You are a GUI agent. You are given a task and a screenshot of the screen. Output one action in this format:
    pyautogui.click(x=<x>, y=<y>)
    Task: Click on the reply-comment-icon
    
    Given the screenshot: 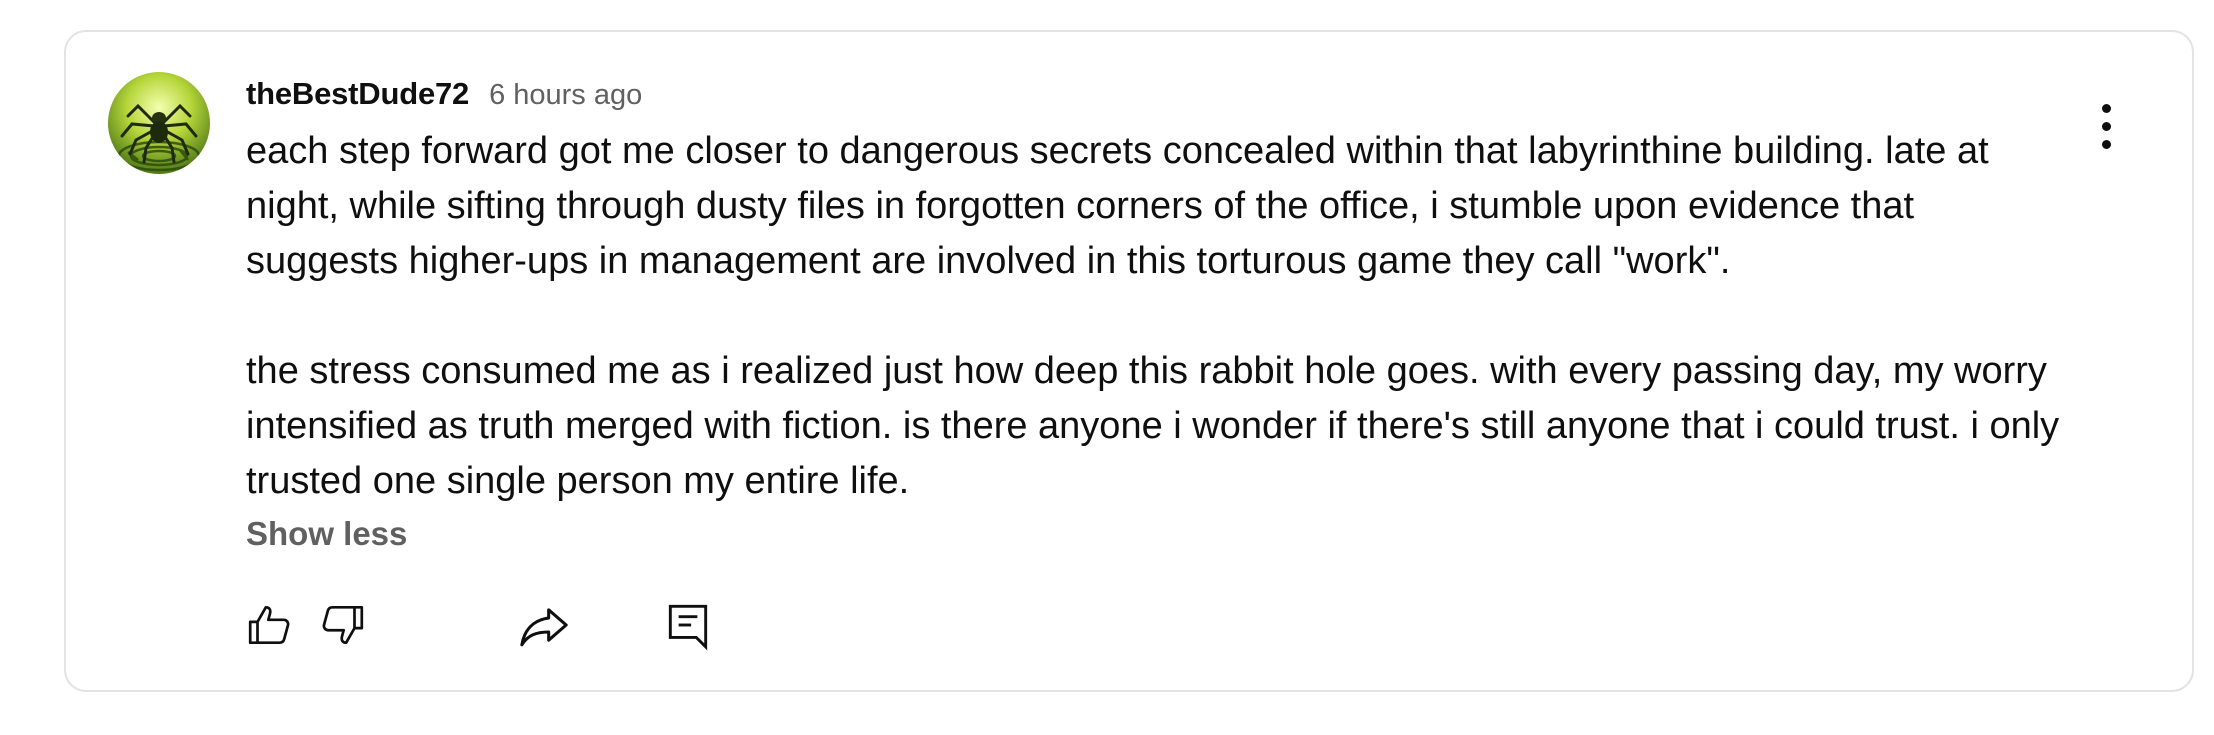 What is the action you would take?
    pyautogui.click(x=688, y=627)
    